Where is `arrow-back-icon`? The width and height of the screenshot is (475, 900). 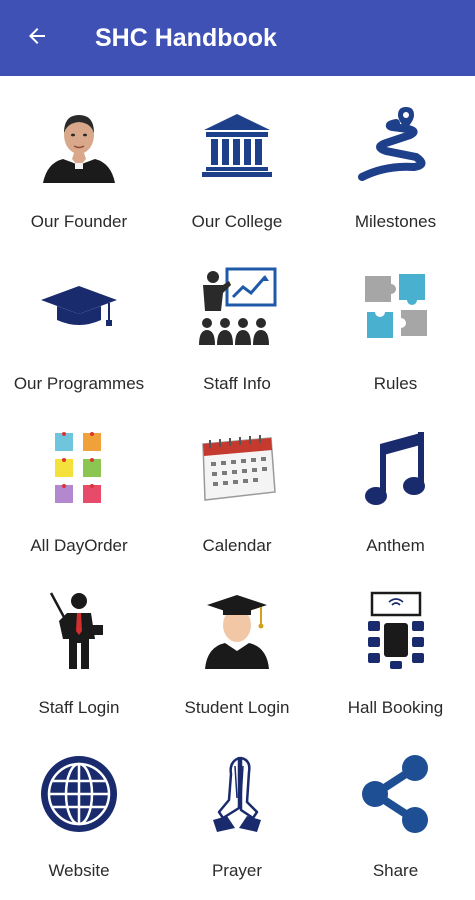 arrow-back-icon is located at coordinates (37, 38).